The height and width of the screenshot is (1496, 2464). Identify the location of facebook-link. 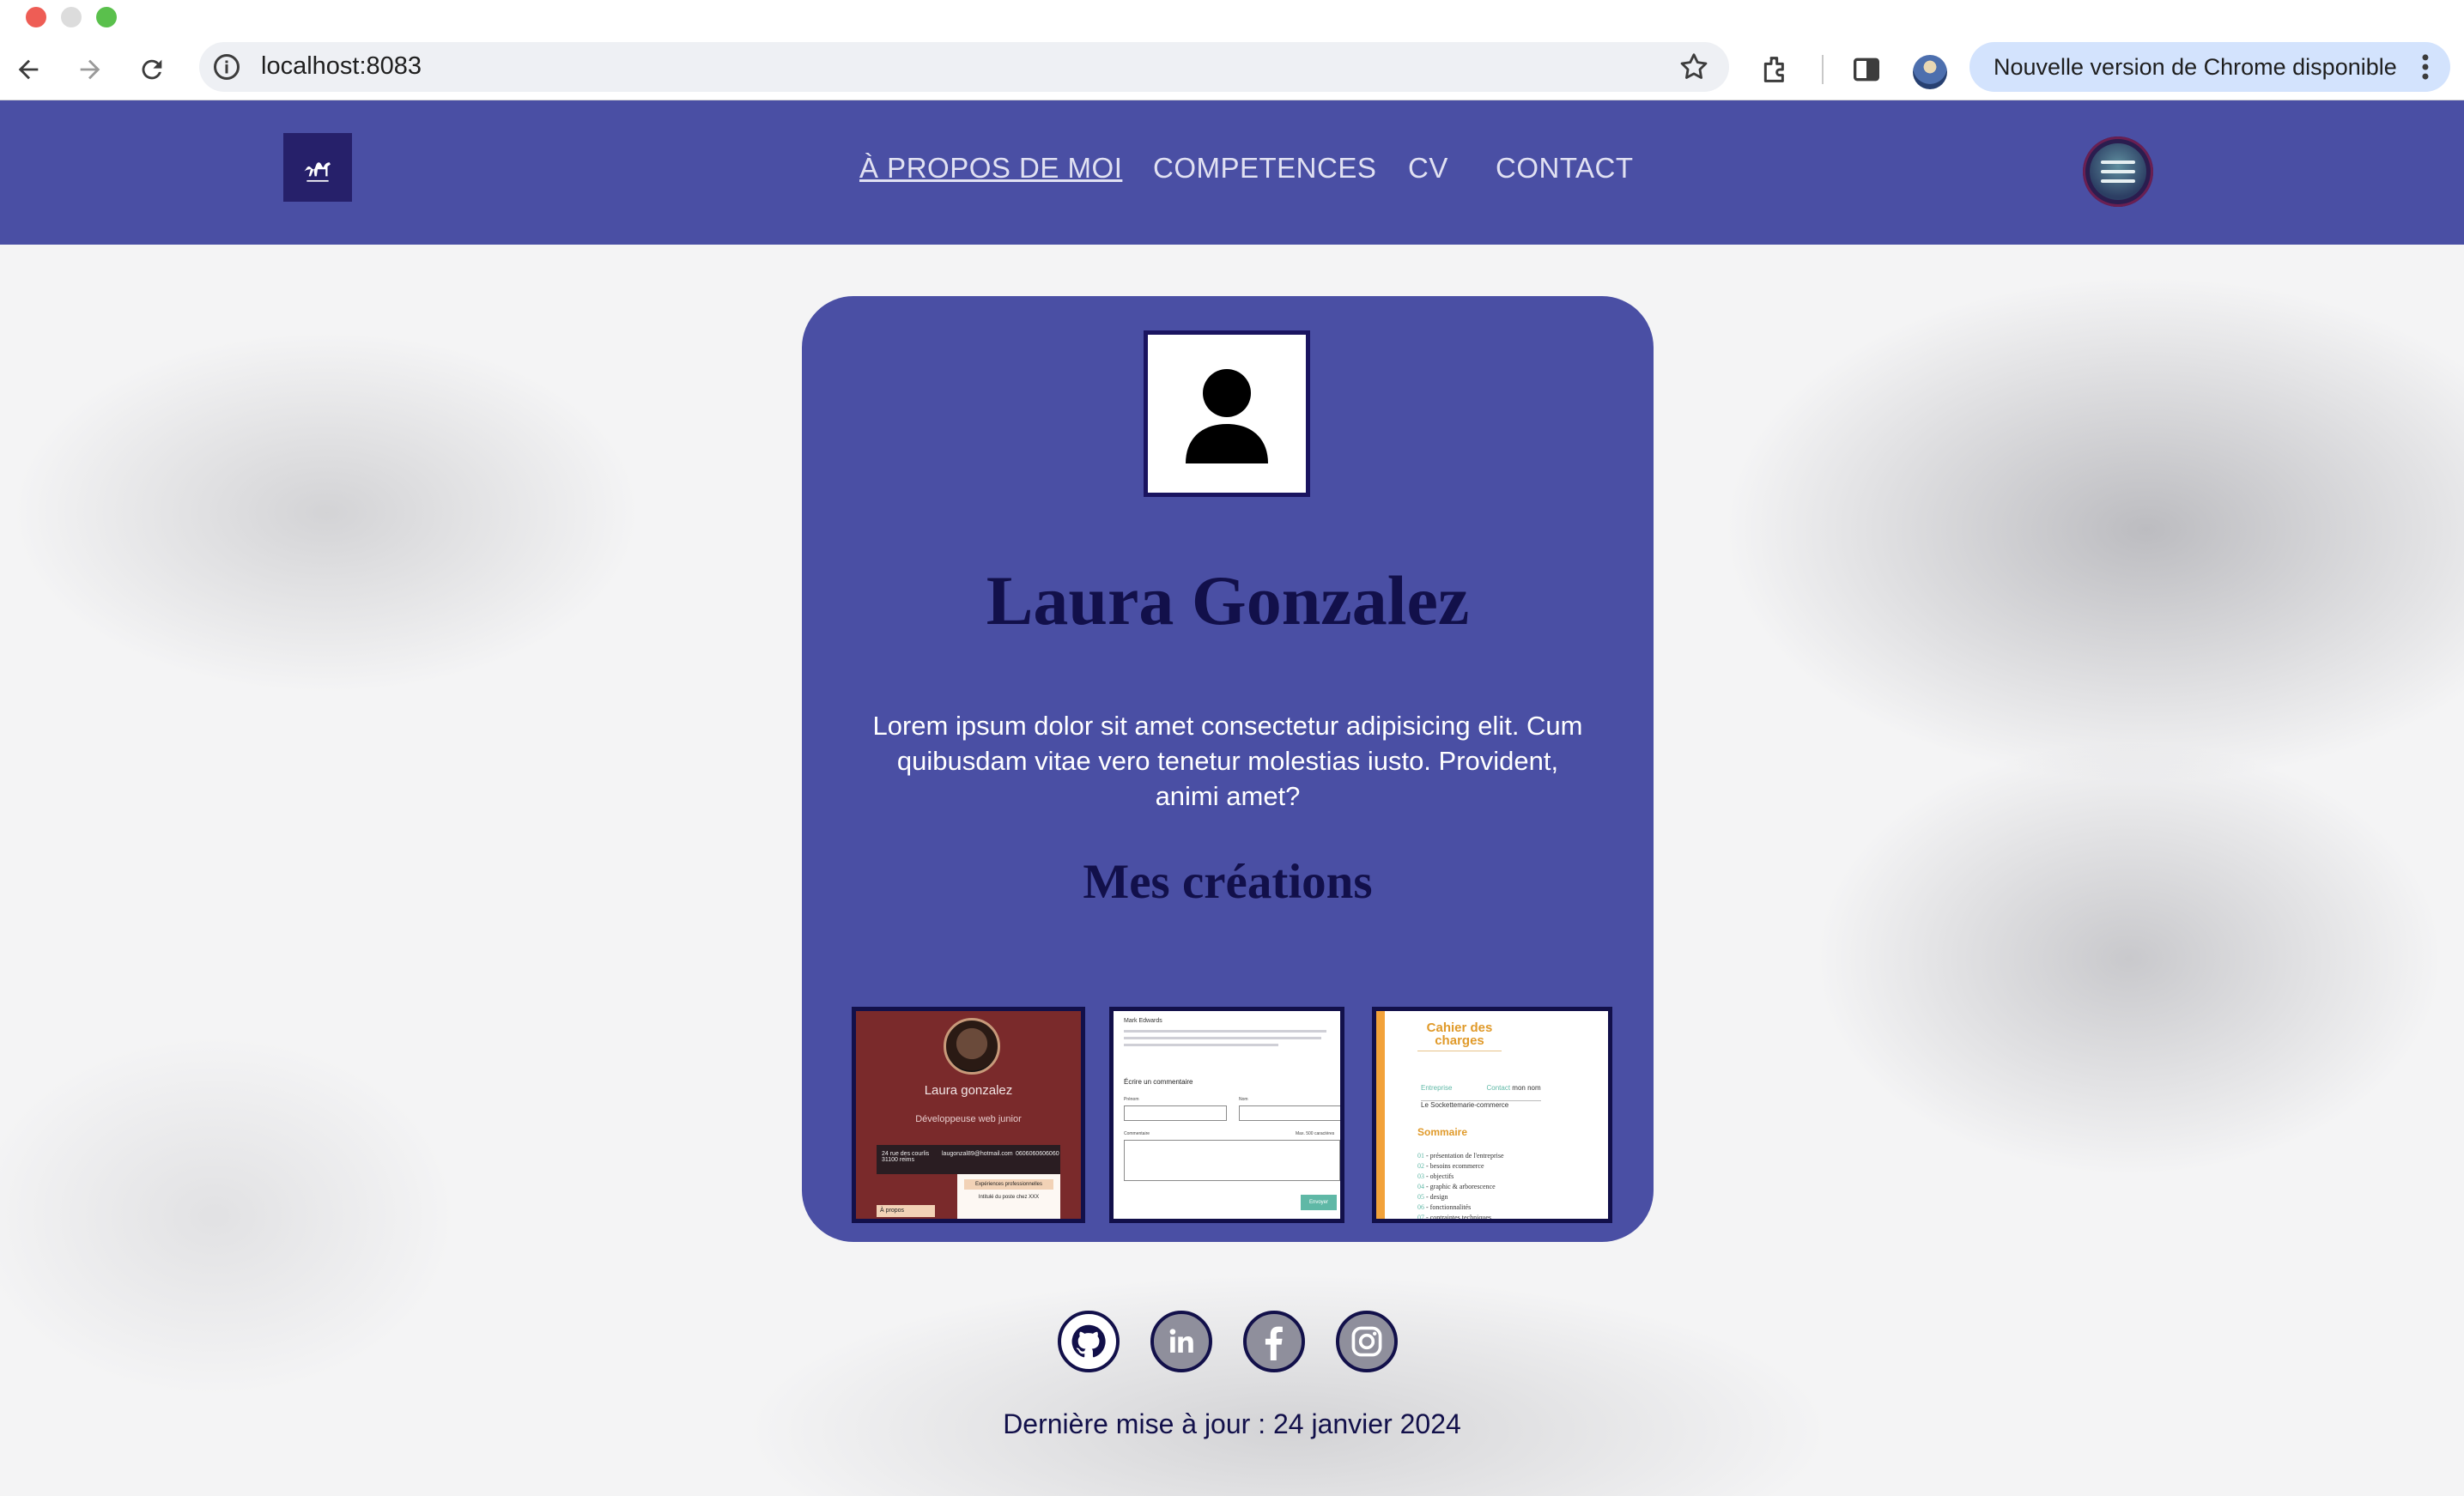
(1274, 1341).